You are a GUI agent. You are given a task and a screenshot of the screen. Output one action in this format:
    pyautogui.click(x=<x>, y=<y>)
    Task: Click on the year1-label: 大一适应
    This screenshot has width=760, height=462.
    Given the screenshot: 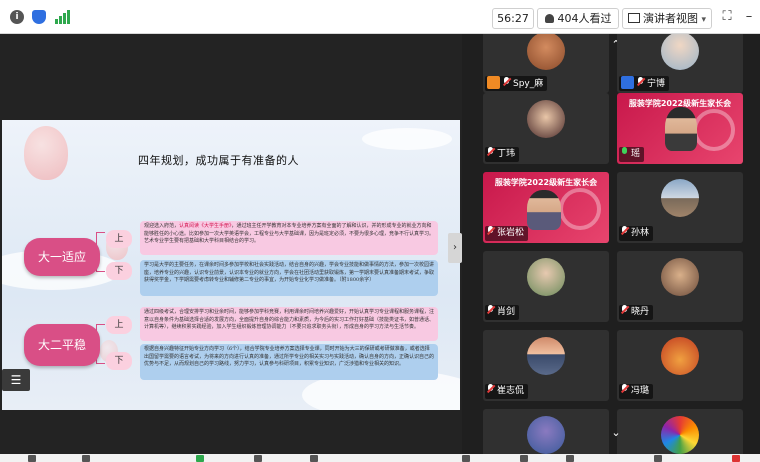 What is the action you would take?
    pyautogui.click(x=62, y=257)
    